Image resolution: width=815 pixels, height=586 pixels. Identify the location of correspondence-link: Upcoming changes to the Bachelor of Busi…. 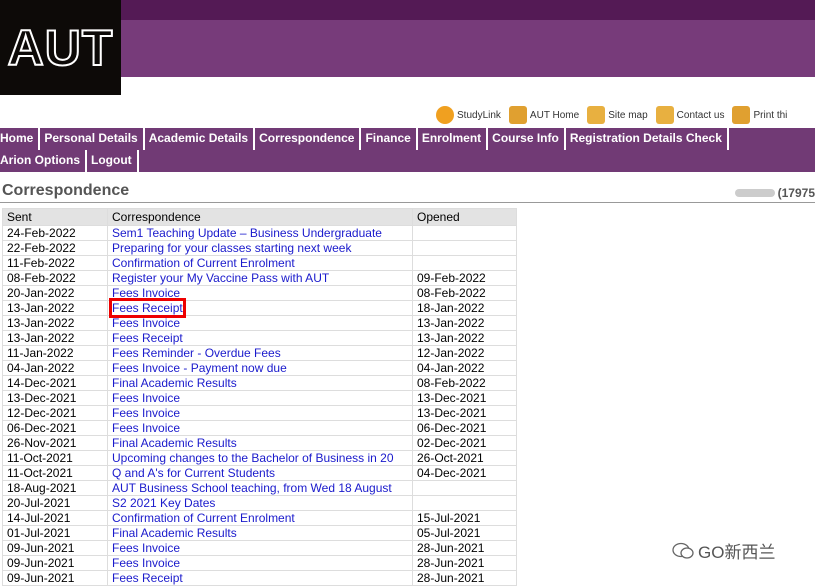
(253, 458).